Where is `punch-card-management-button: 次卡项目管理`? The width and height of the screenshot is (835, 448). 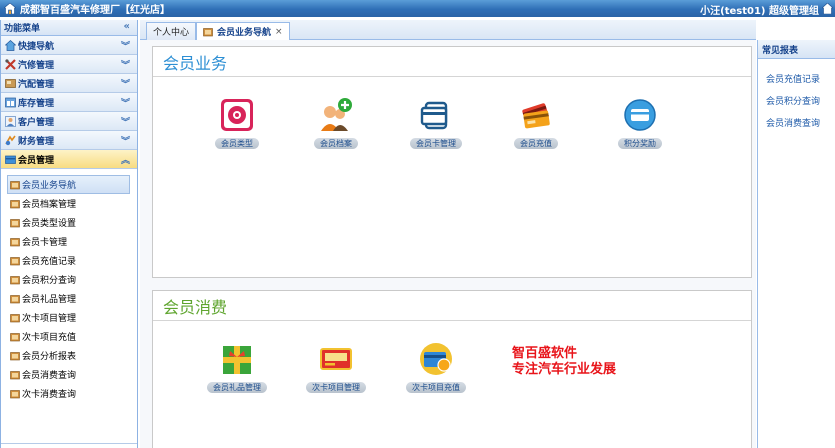 punch-card-management-button: 次卡项目管理 is located at coordinates (336, 367).